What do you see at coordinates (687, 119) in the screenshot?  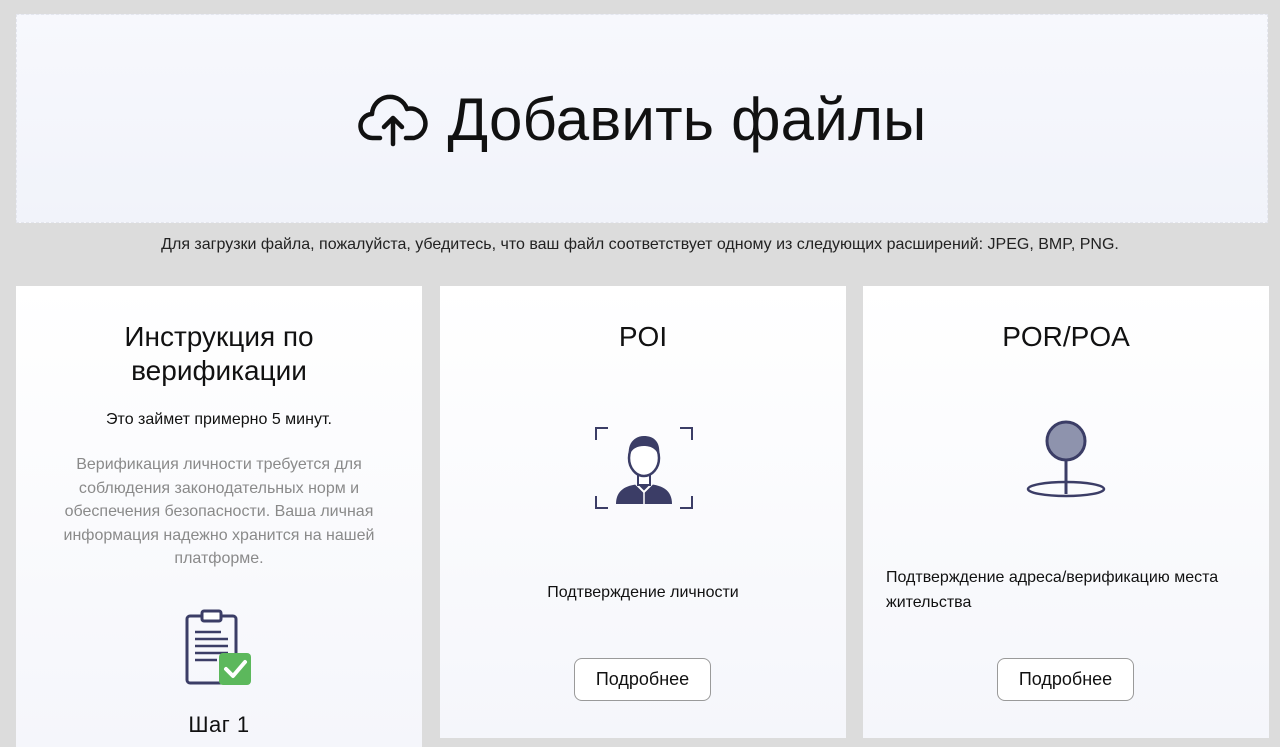 I see `upload-title: Добавить файлы` at bounding box center [687, 119].